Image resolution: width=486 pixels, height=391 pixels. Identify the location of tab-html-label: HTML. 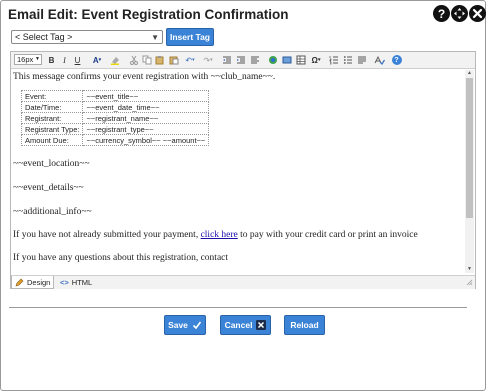
(82, 282).